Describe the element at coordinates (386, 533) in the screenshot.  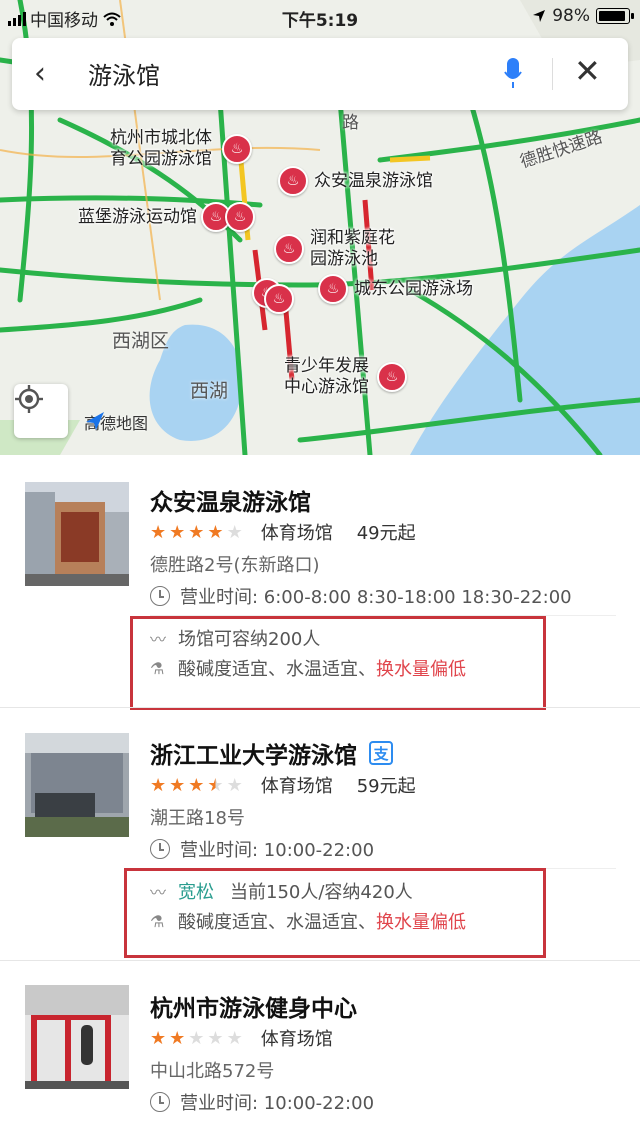
I see `venue-price: 49元起` at that location.